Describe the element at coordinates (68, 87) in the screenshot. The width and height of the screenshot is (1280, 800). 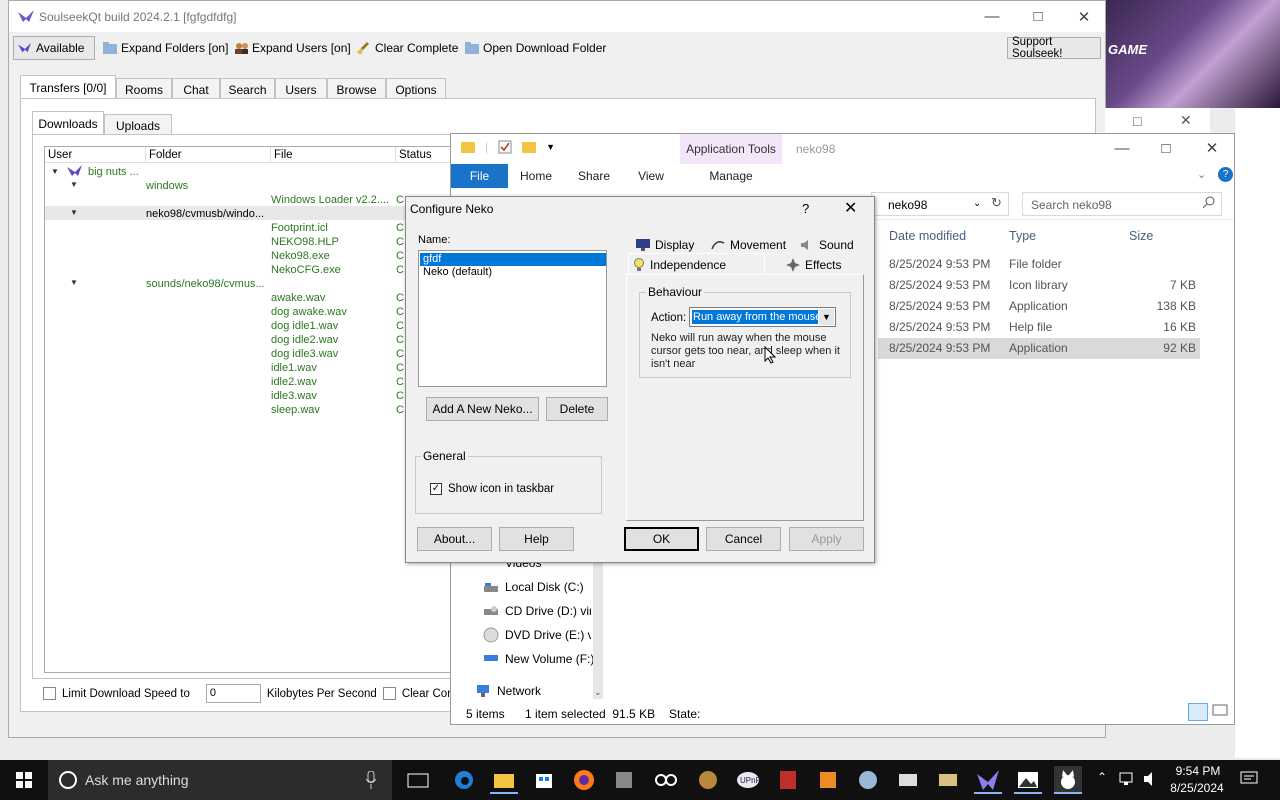
I see `tab-transfers: Transfers [0/0]` at that location.